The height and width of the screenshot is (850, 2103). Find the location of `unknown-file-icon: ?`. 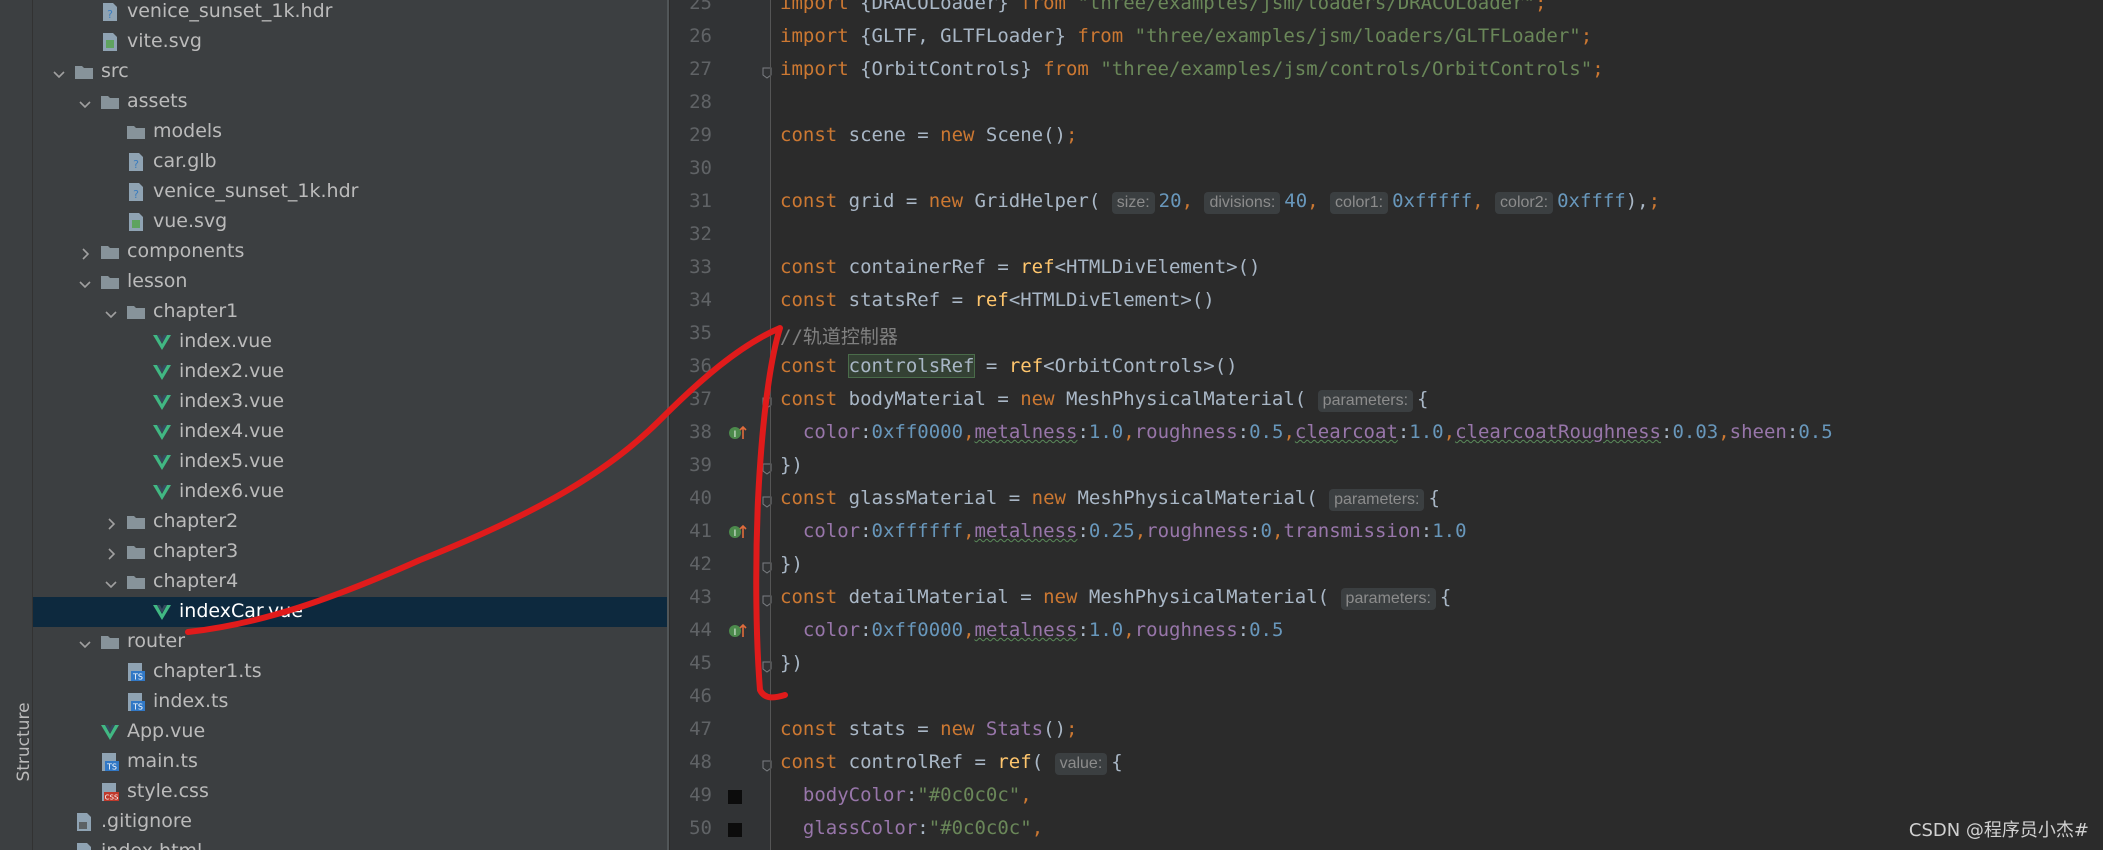

unknown-file-icon: ? is located at coordinates (136, 162).